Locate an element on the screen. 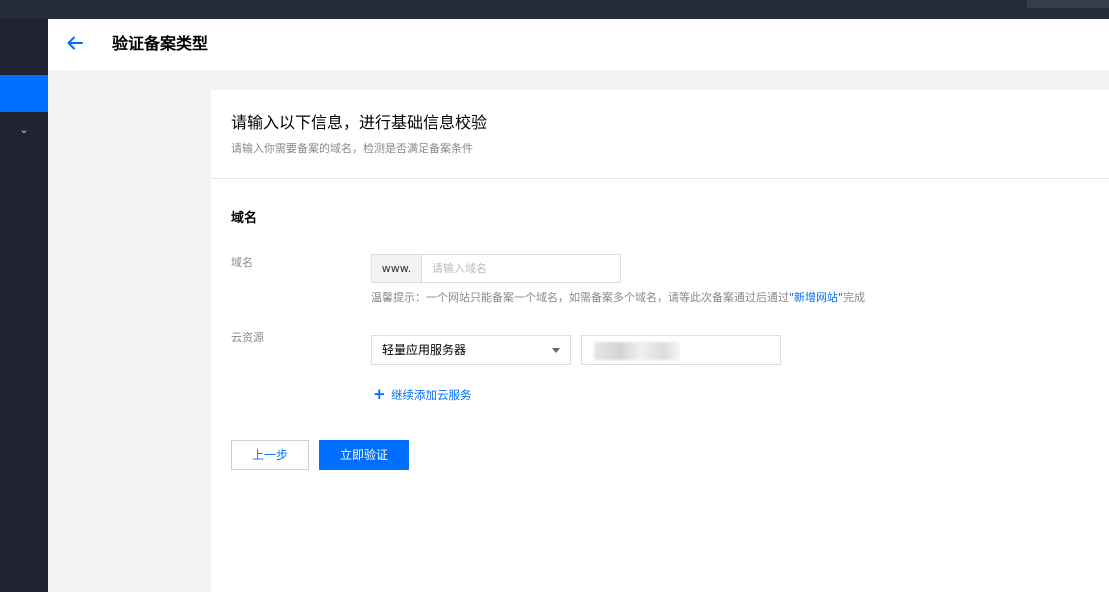  sidebar-item-active is located at coordinates (24, 93).